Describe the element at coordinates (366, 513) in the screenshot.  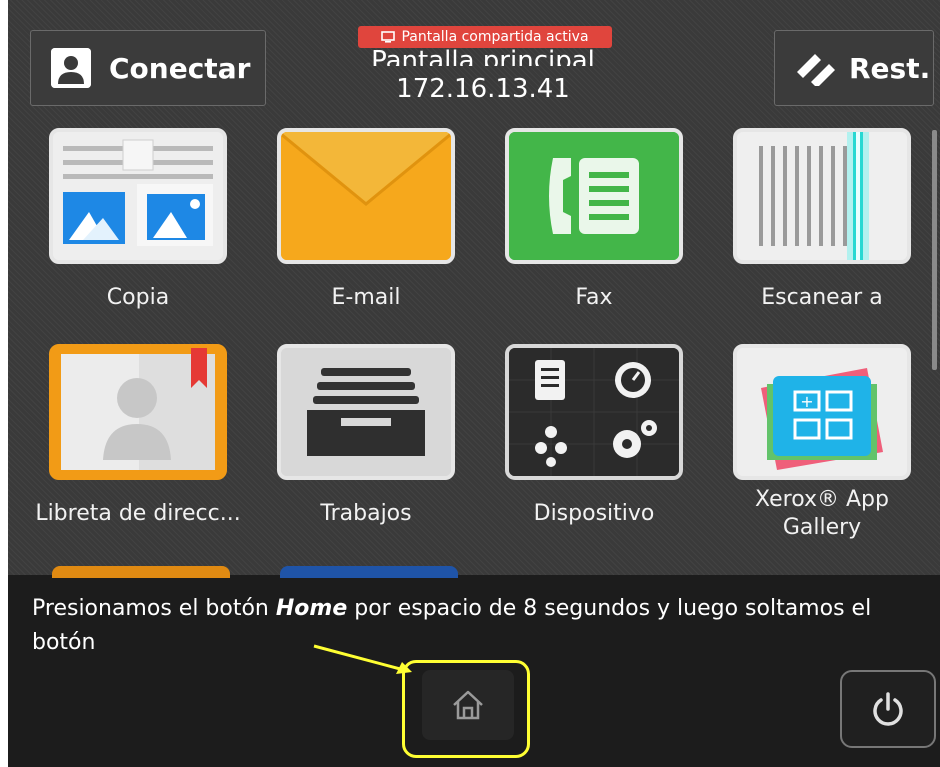
I see `app-label: Trabajos` at that location.